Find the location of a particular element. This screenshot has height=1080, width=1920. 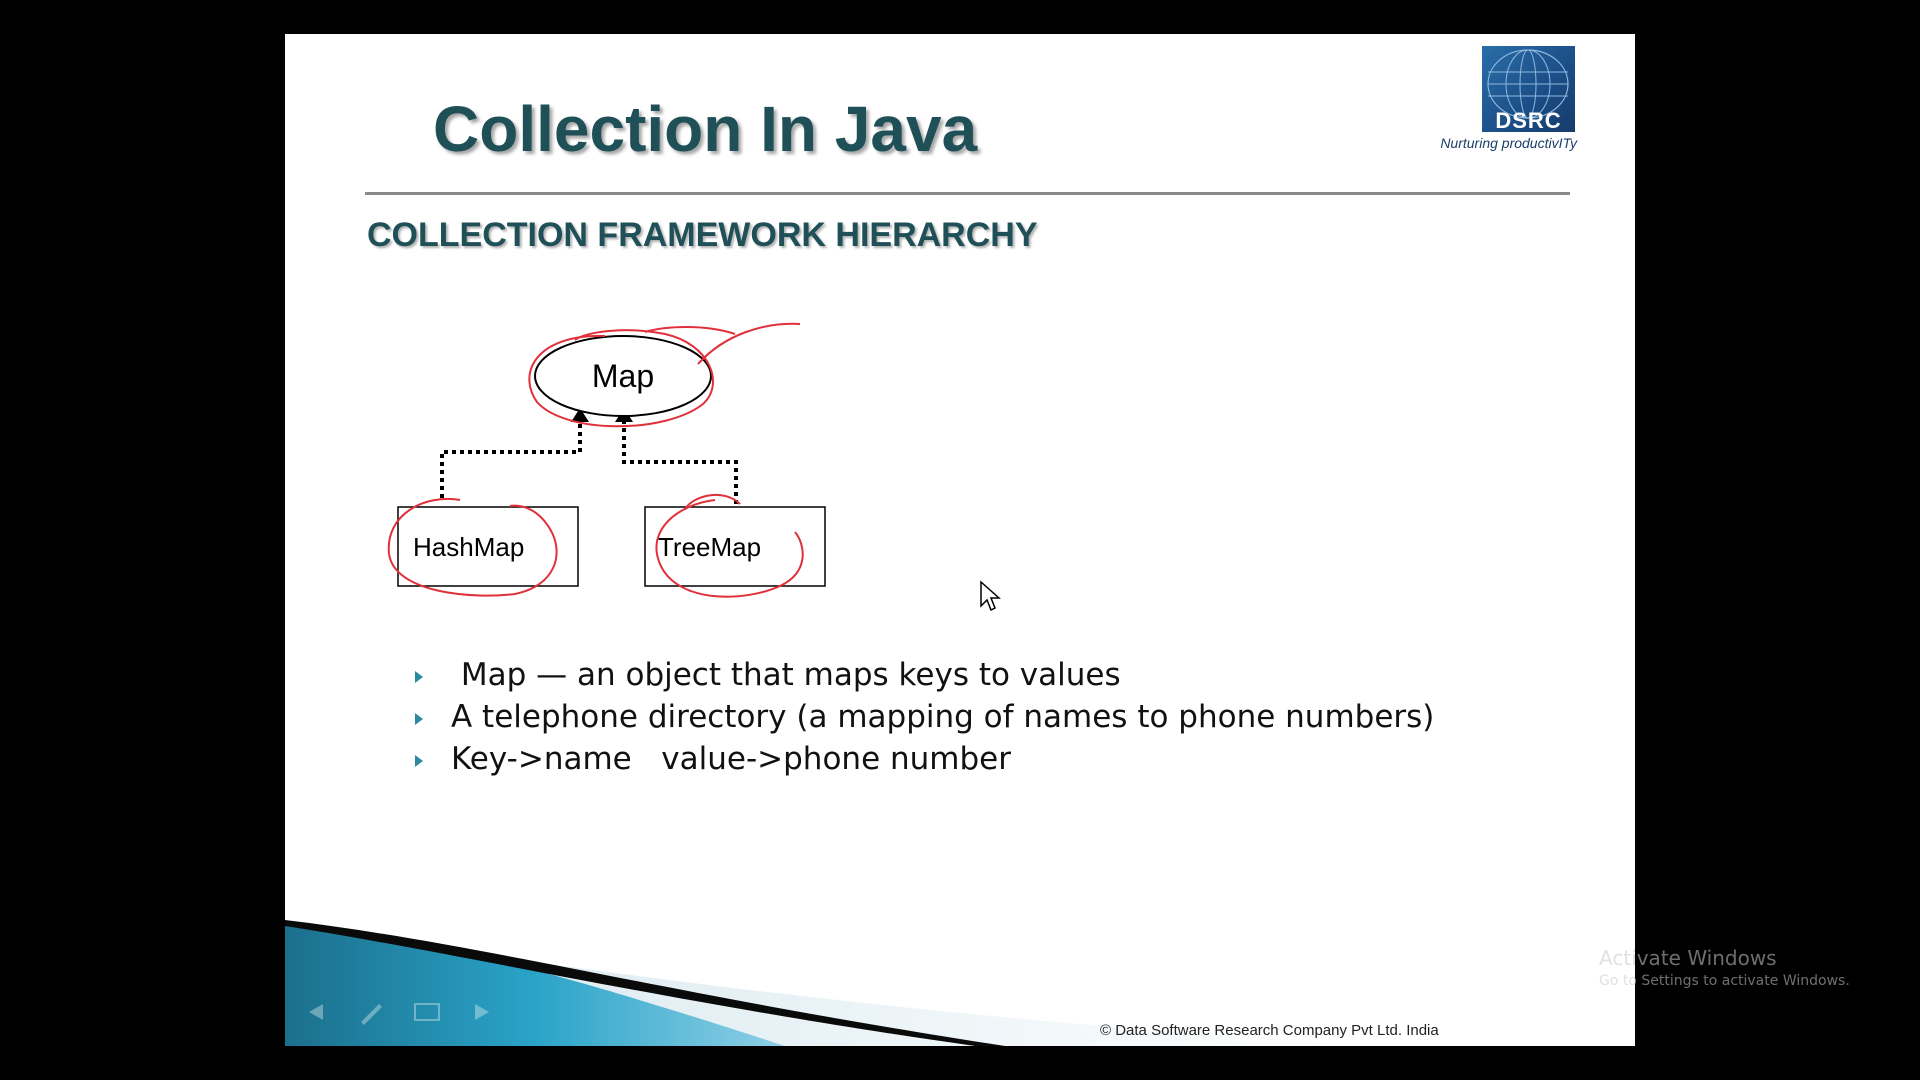

bullet-item: Key->name value->phone number is located at coordinates (924, 759).